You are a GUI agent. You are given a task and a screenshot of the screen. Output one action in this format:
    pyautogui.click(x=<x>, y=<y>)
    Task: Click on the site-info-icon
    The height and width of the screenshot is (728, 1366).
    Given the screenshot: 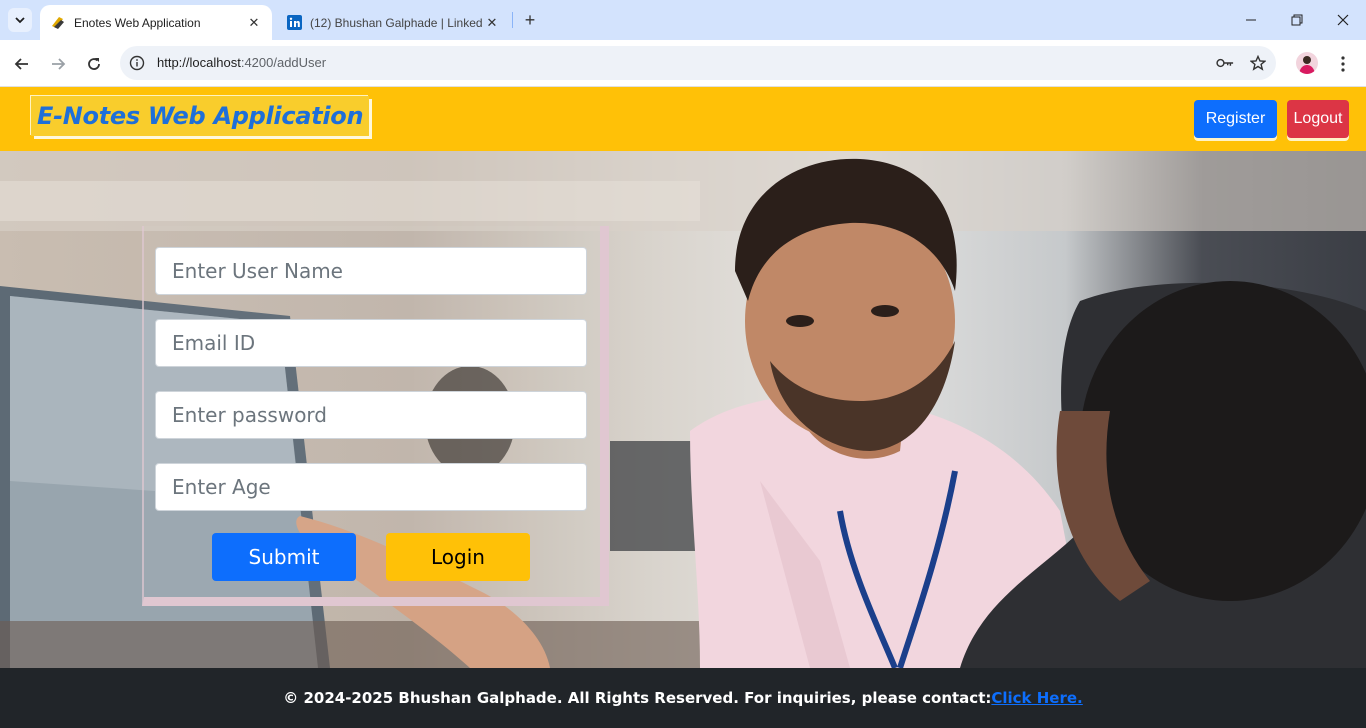 What is the action you would take?
    pyautogui.click(x=137, y=63)
    